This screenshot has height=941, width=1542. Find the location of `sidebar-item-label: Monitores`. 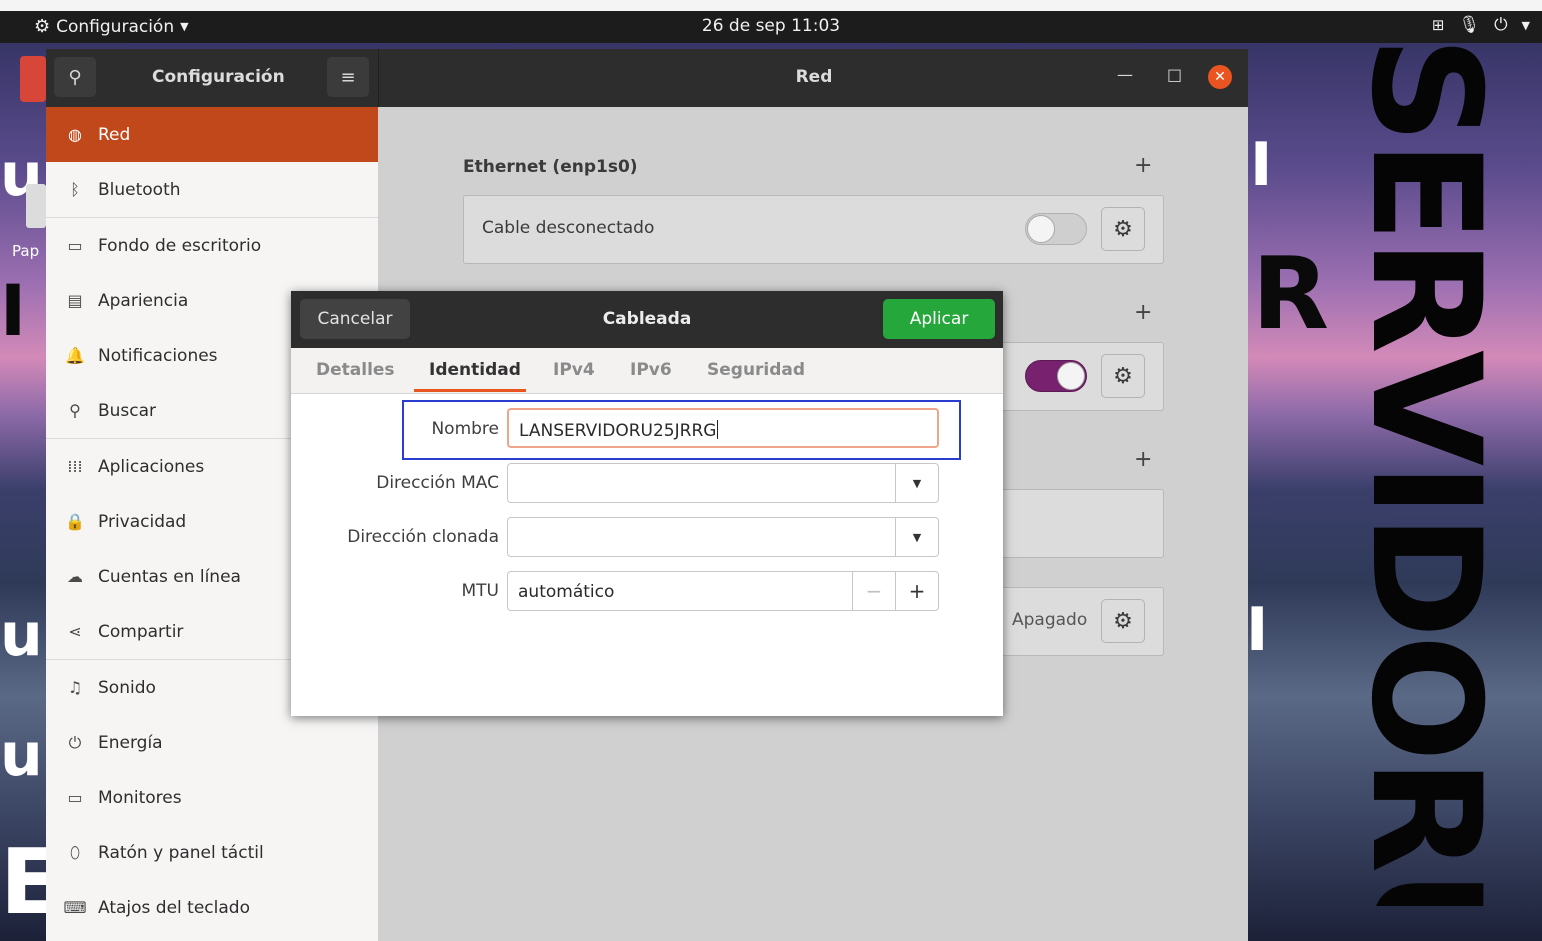

sidebar-item-label: Monitores is located at coordinates (140, 797).